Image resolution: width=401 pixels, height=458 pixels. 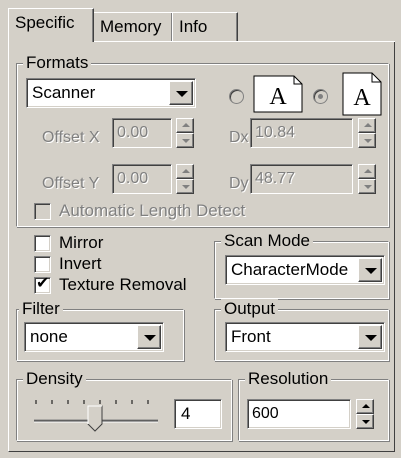 What do you see at coordinates (239, 183) in the screenshot?
I see `dy-label: Dy` at bounding box center [239, 183].